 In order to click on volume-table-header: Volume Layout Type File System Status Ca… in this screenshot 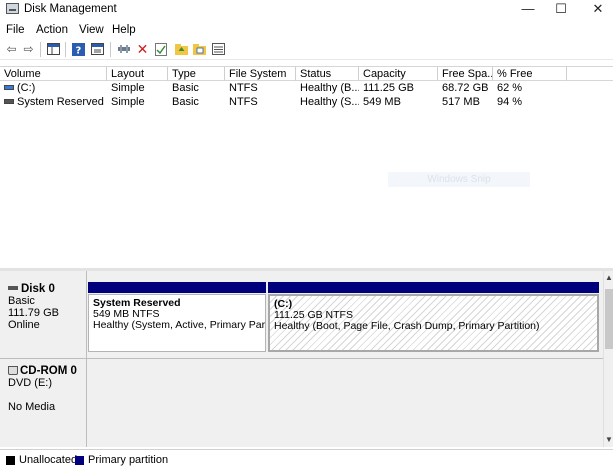, I will do `click(306, 73)`.